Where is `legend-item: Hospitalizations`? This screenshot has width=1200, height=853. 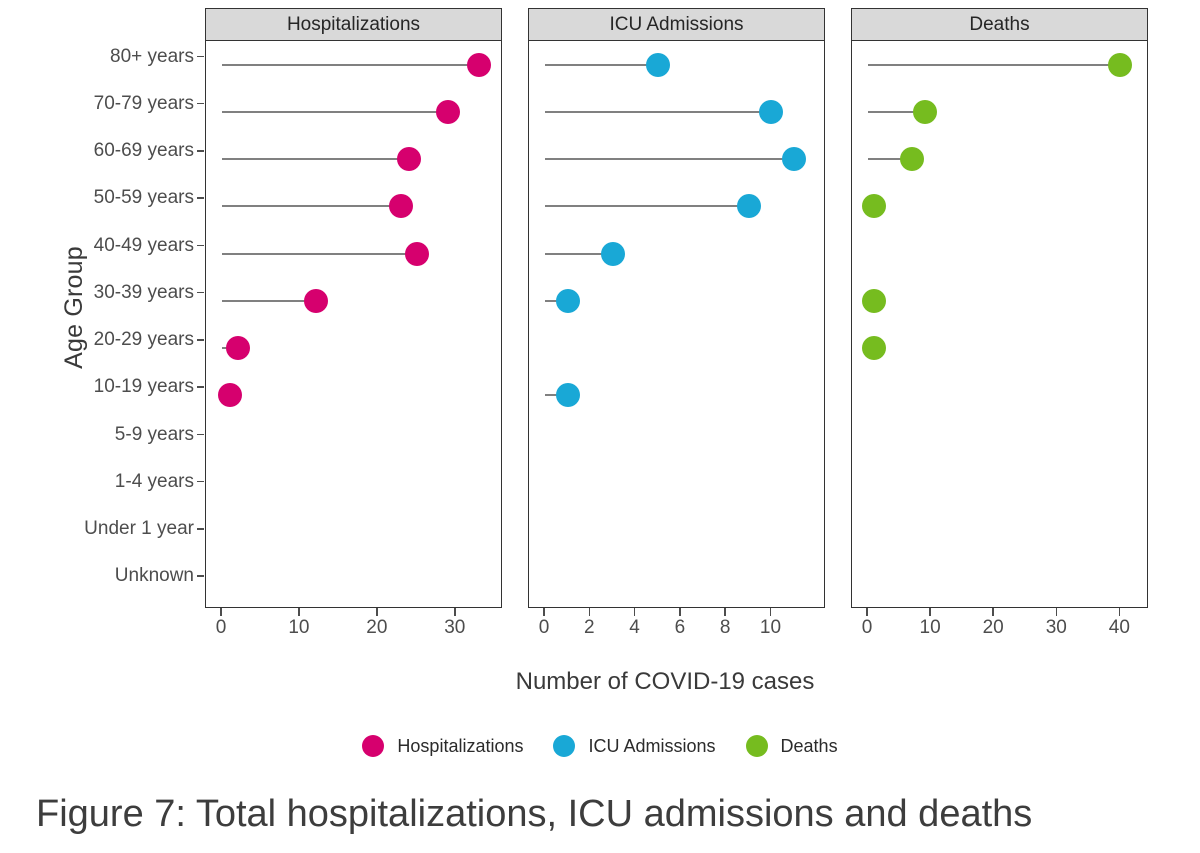
legend-item: Hospitalizations is located at coordinates (442, 746).